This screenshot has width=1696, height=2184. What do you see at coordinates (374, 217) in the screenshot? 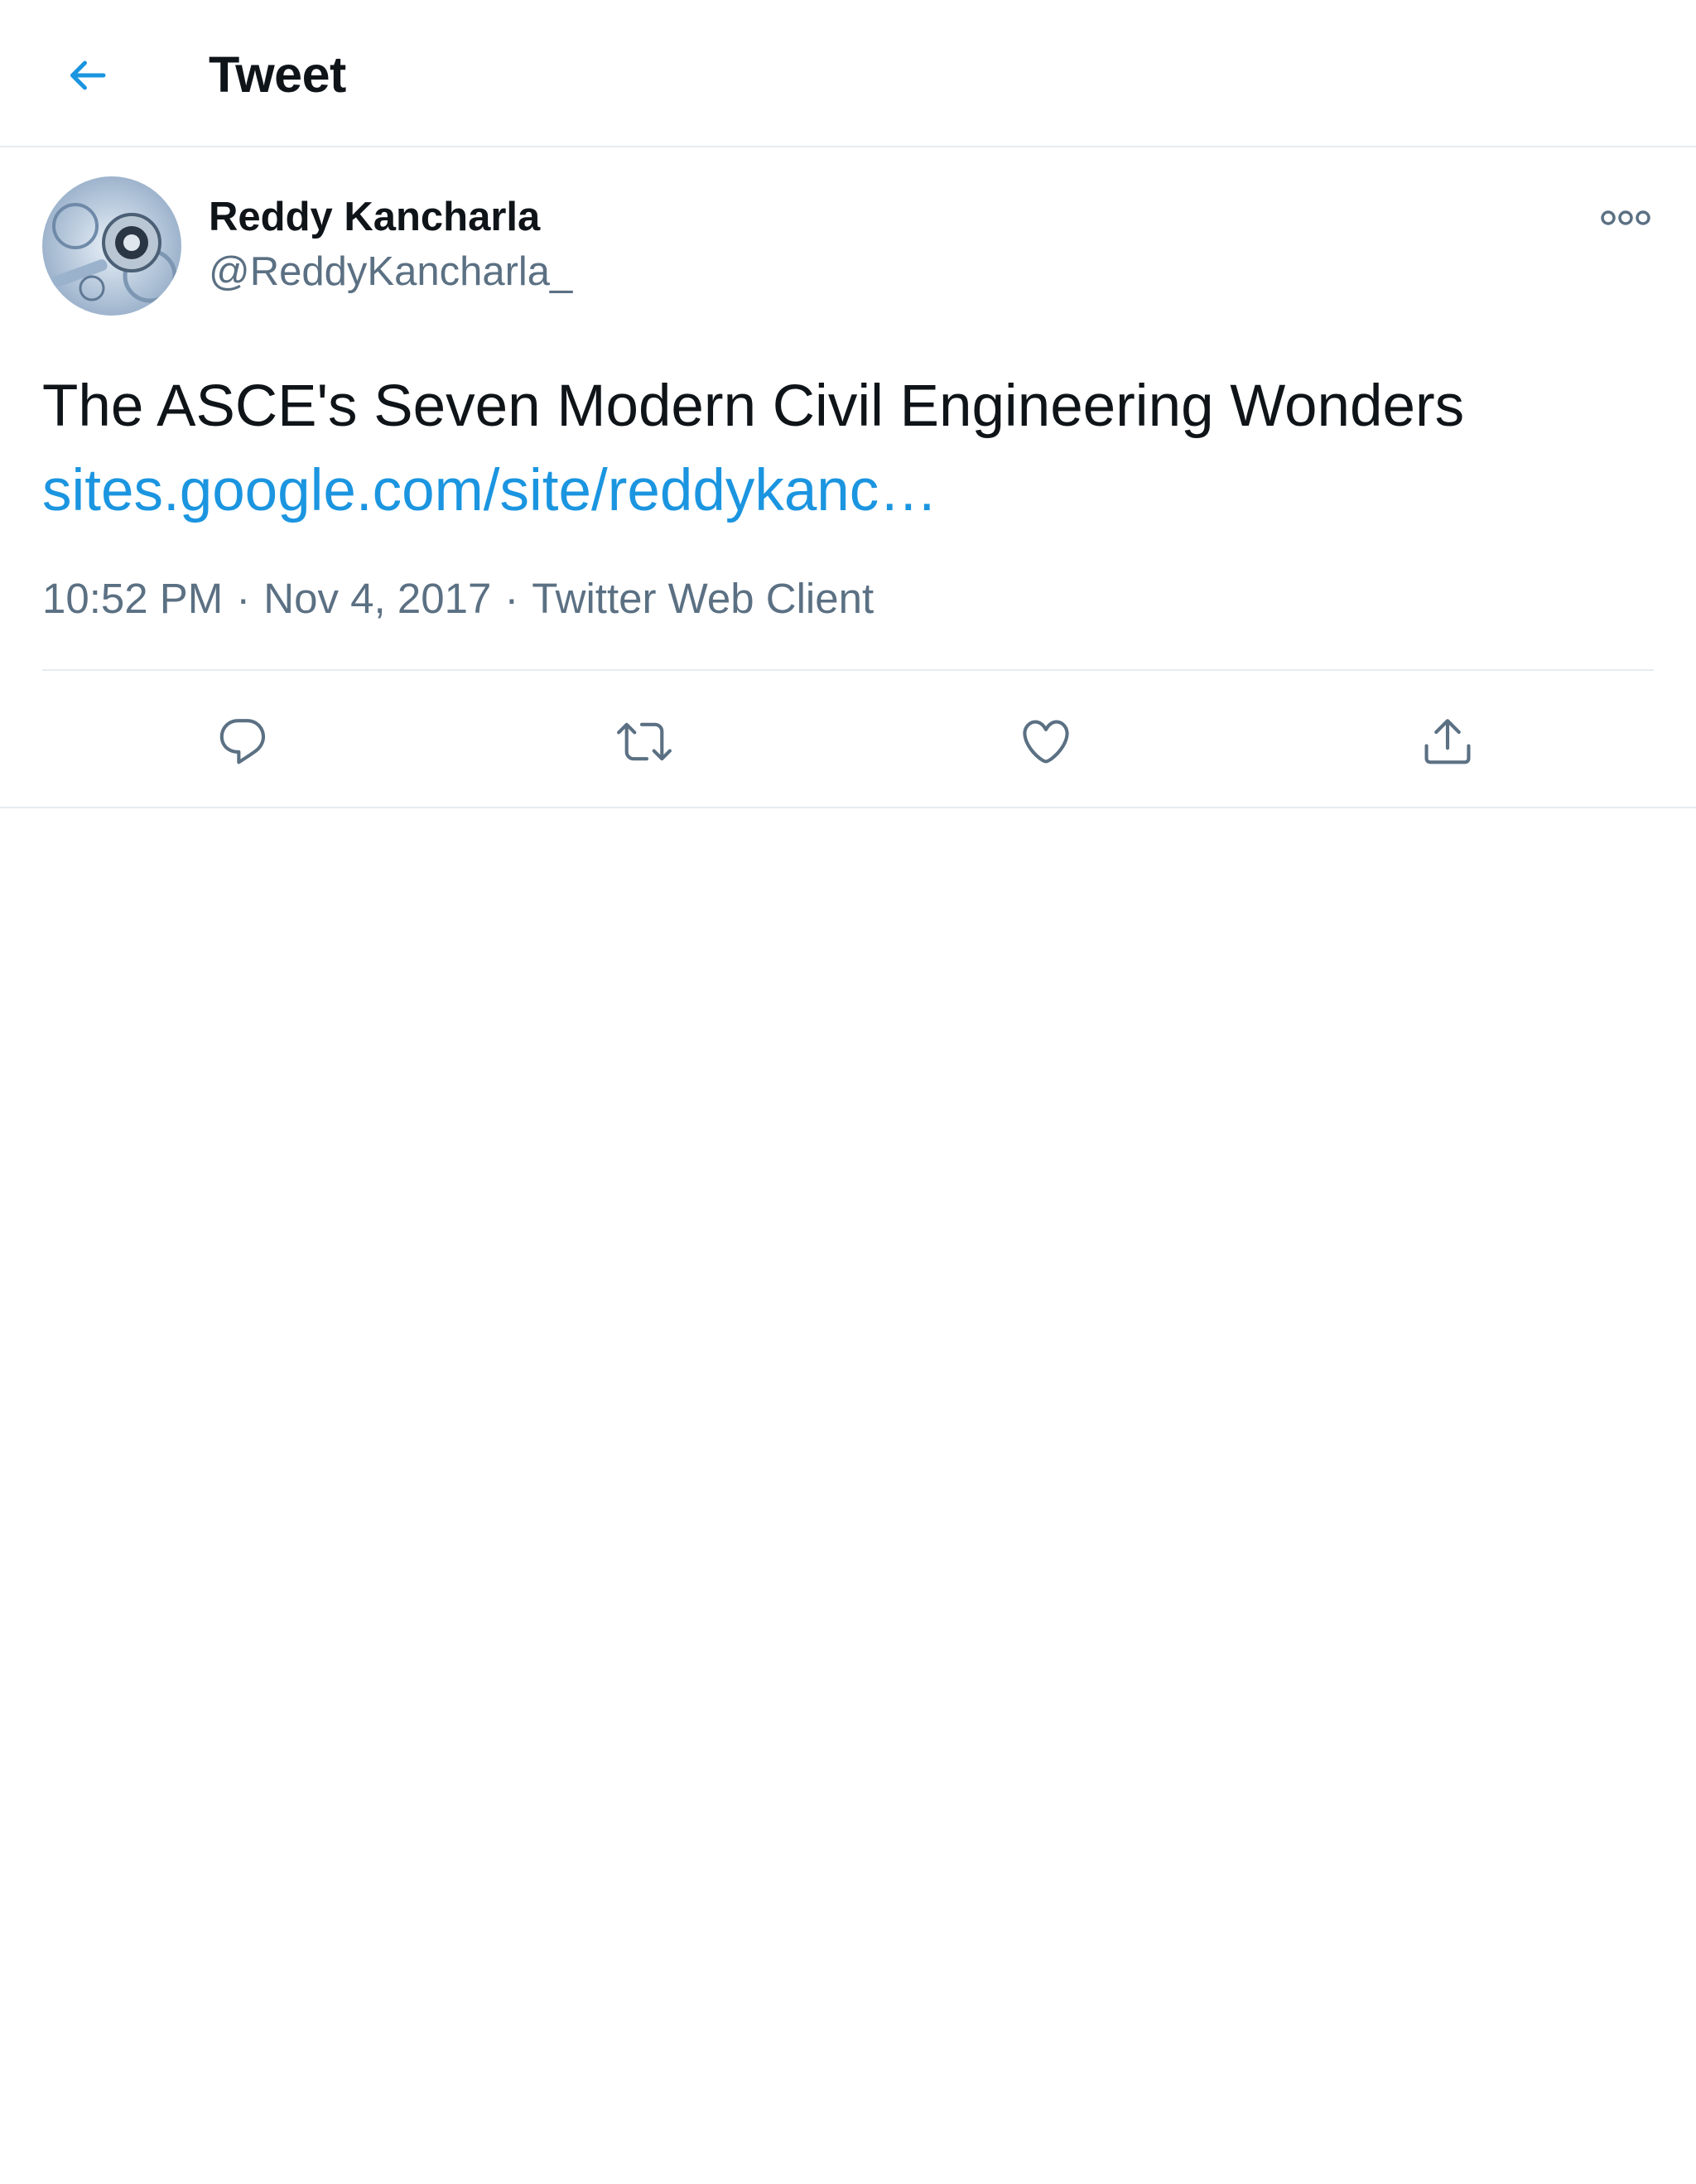
I see `author-name: Reddy Kancharla` at bounding box center [374, 217].